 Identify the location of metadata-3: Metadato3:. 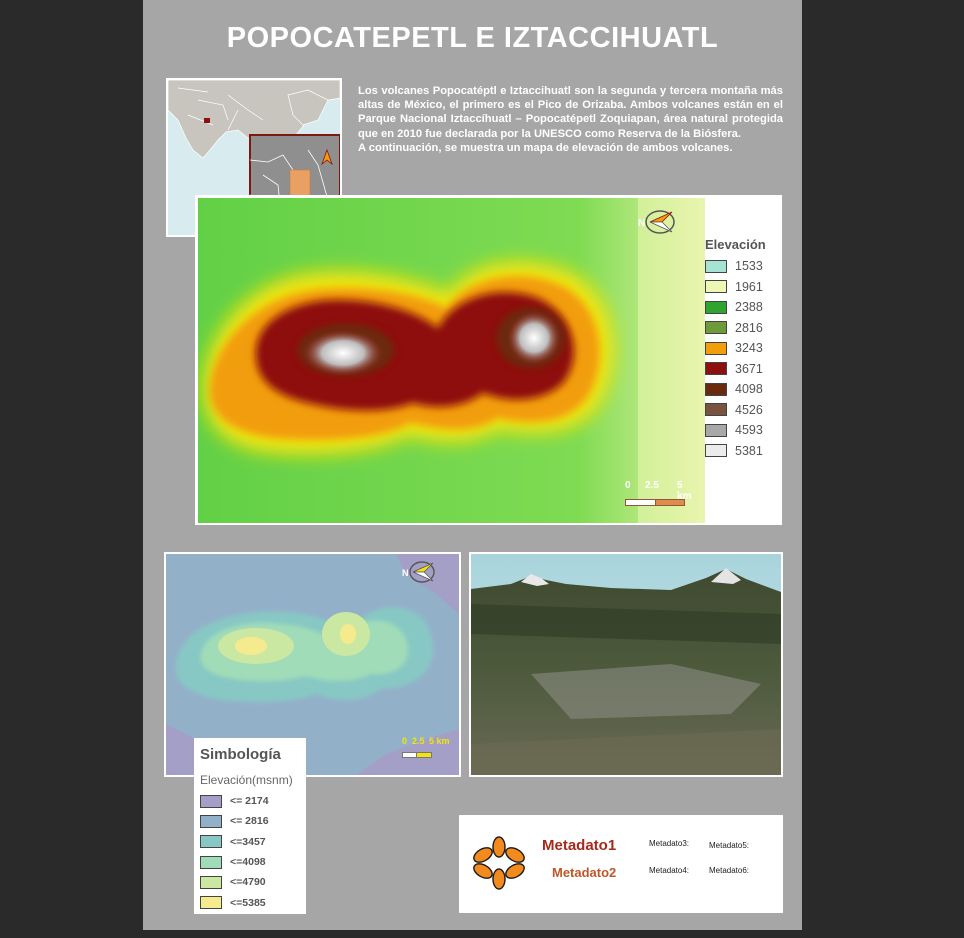
(669, 843).